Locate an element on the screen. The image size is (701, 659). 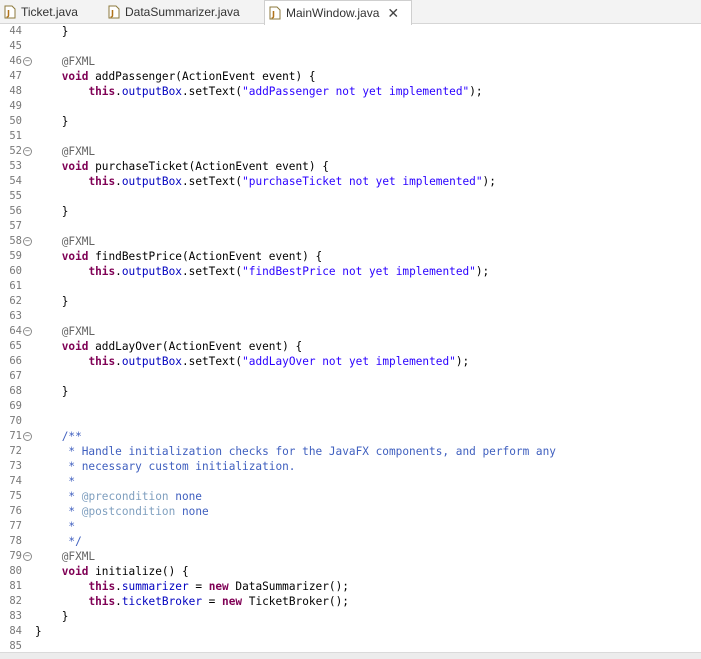
code-line: 62 } is located at coordinates (350, 301).